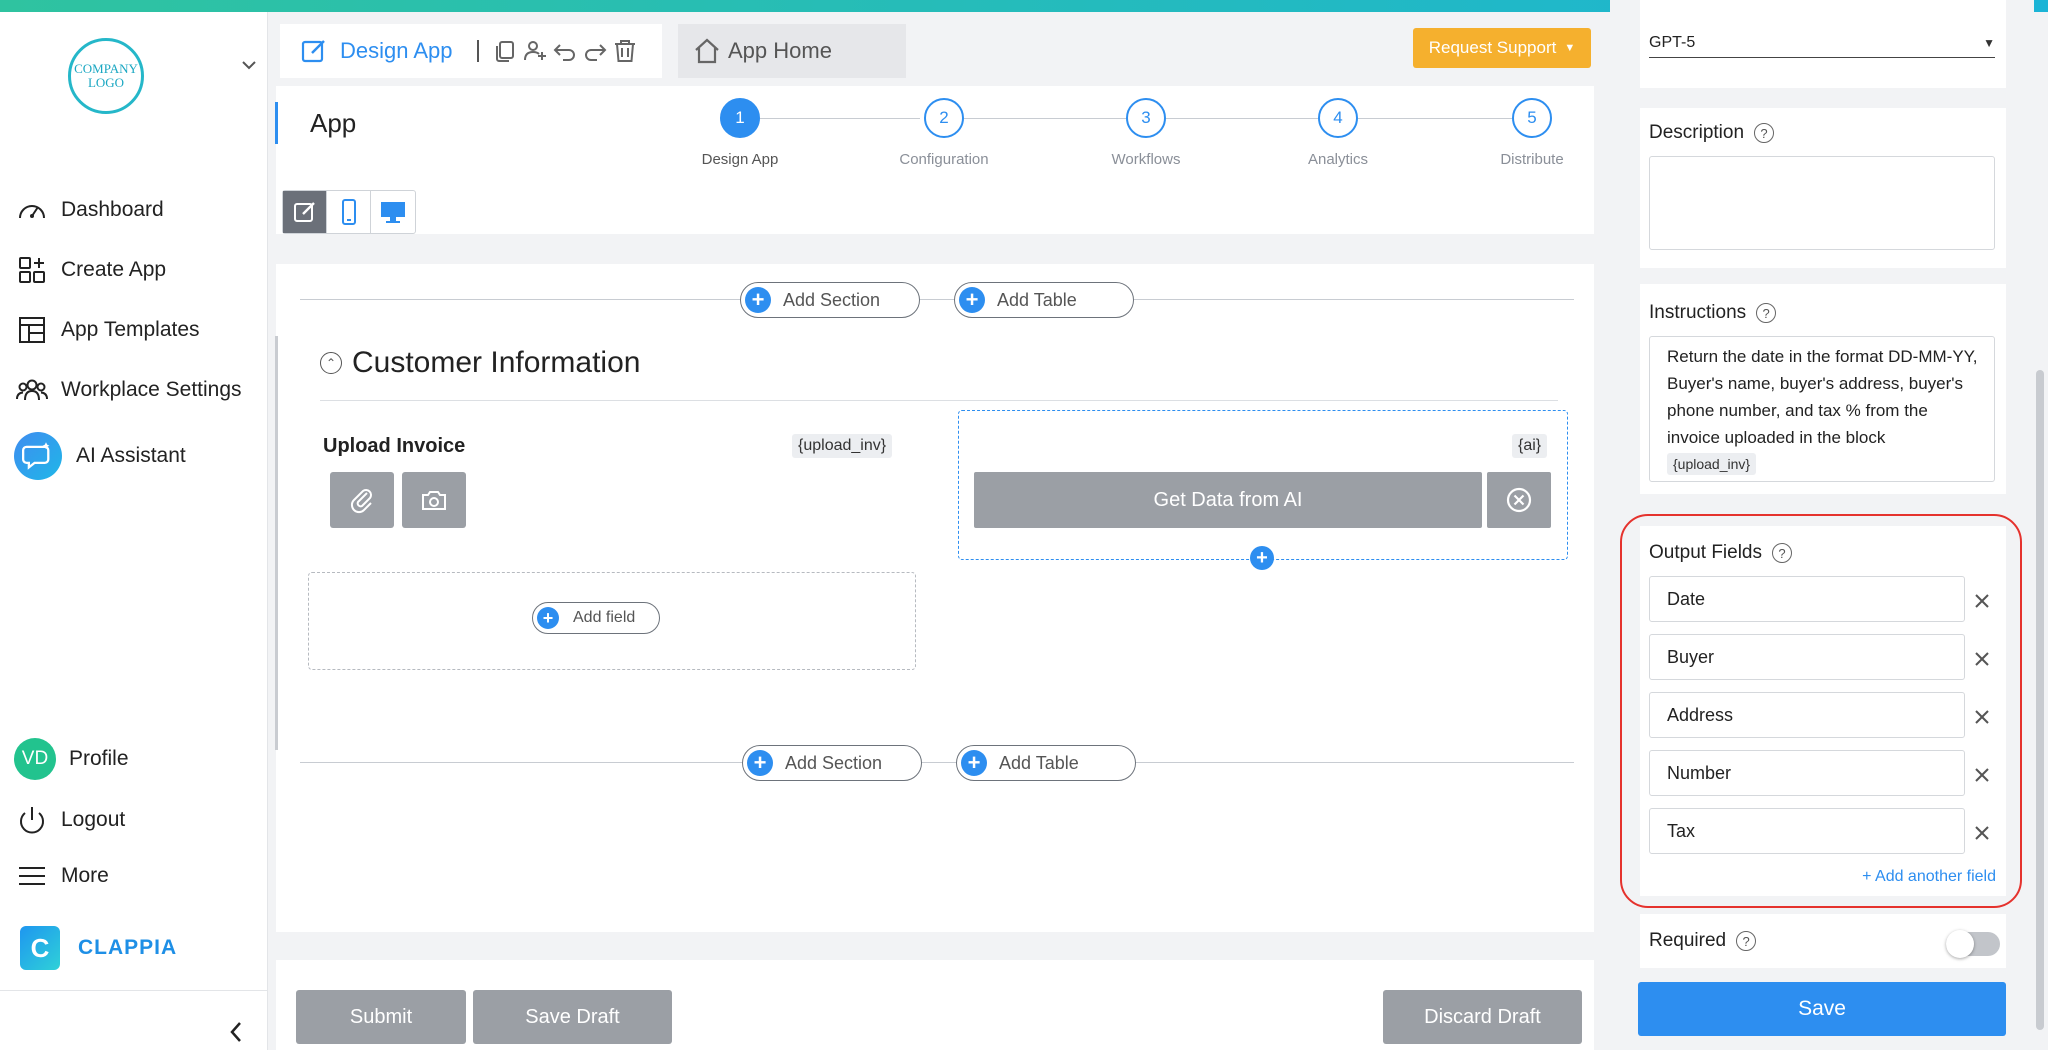 The image size is (2048, 1050). What do you see at coordinates (1672, 42) in the screenshot?
I see `model-value: GPT-5` at bounding box center [1672, 42].